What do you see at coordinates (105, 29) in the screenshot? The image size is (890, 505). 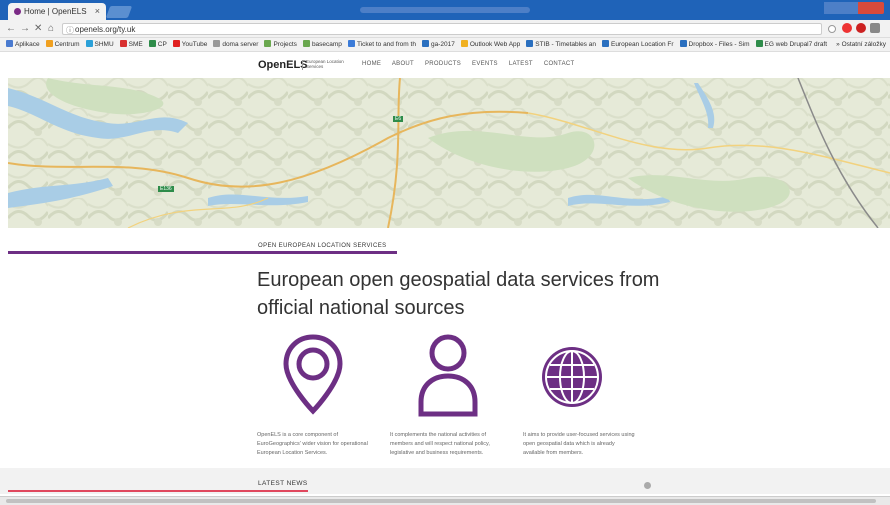 I see `url-text: openels.org/ty.uk` at bounding box center [105, 29].